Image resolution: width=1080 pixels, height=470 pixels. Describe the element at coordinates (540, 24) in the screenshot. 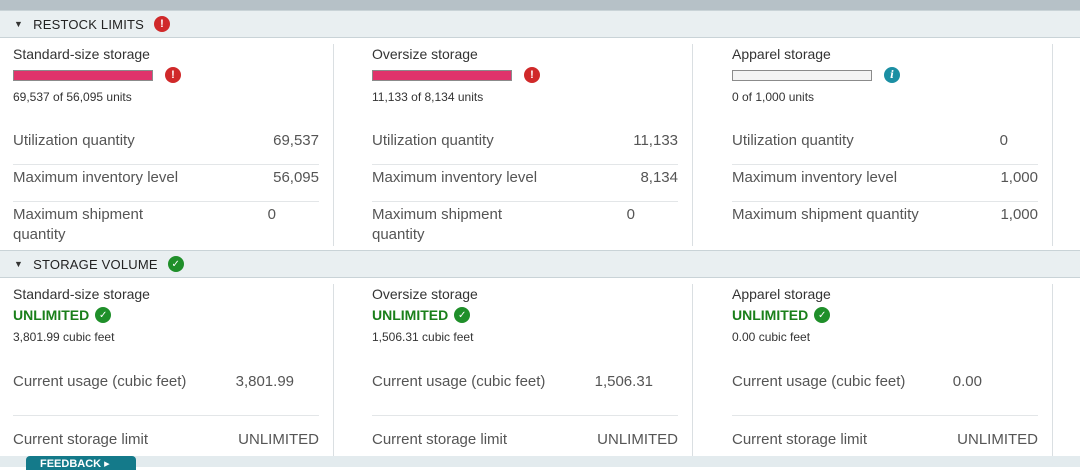

I see `restock-limits-header: ▼ RESTOCK LIMITS !` at that location.